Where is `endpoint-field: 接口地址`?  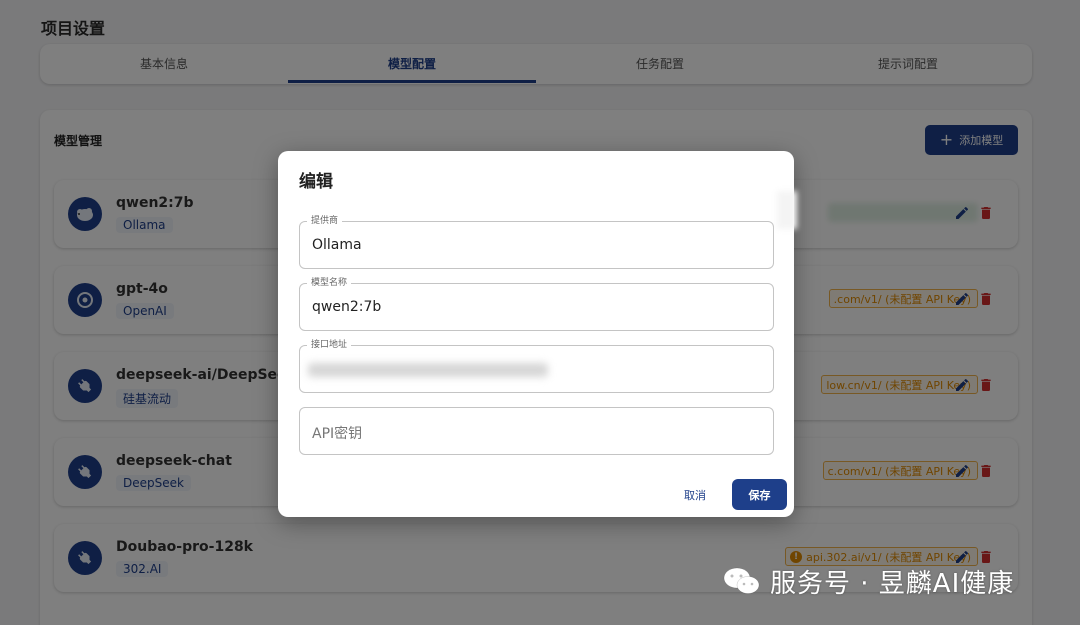 endpoint-field: 接口地址 is located at coordinates (536, 366).